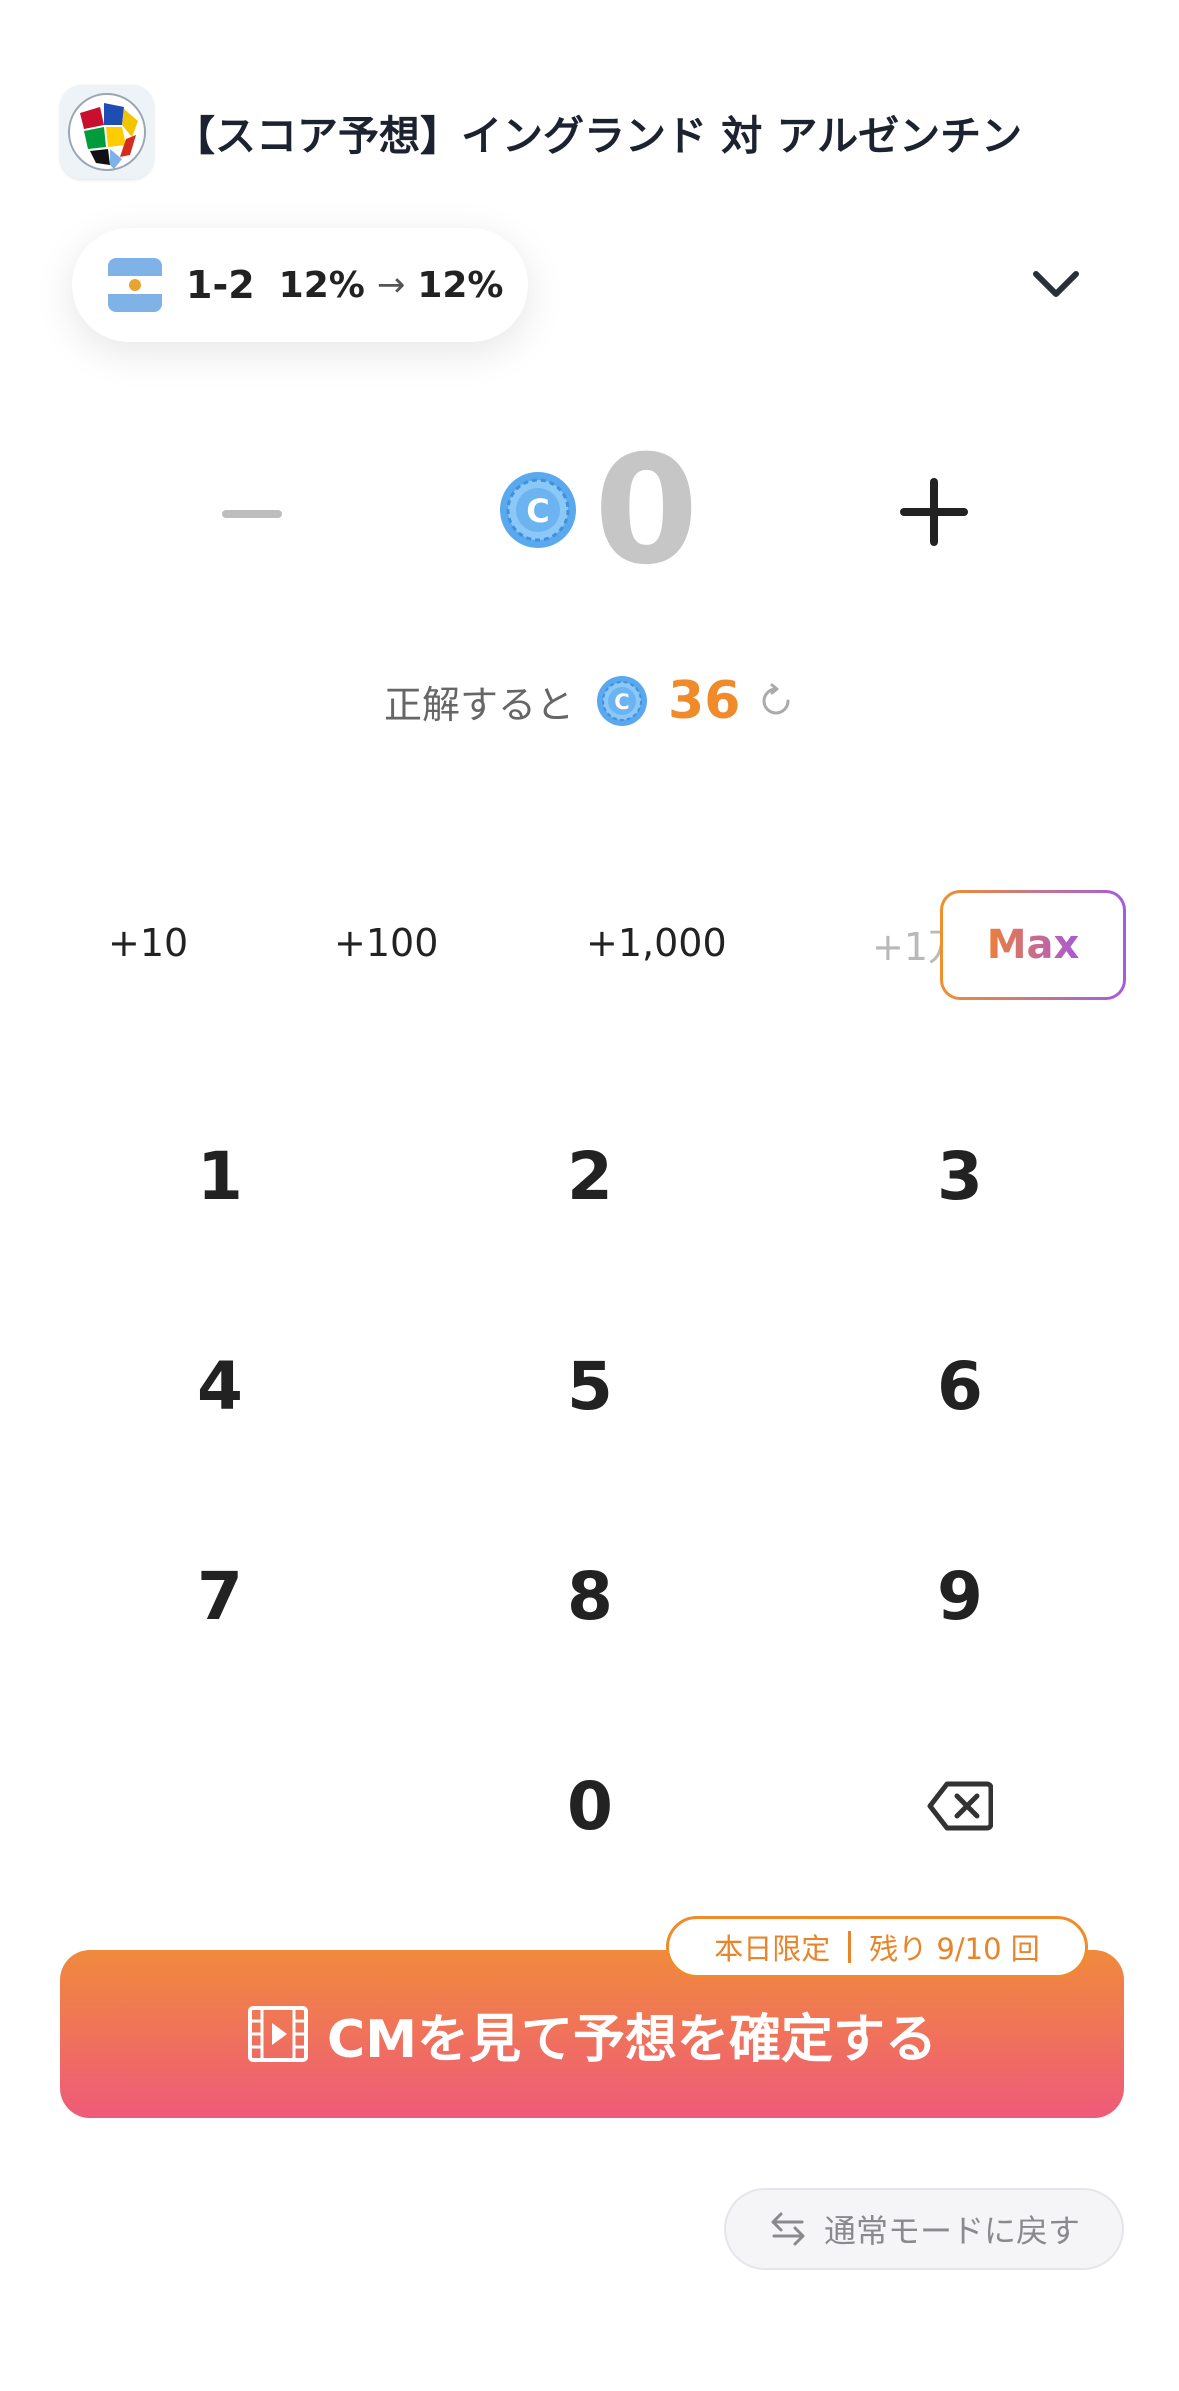 This screenshot has height=2391, width=1179. What do you see at coordinates (646, 511) in the screenshot?
I see `bet-amount: 0` at bounding box center [646, 511].